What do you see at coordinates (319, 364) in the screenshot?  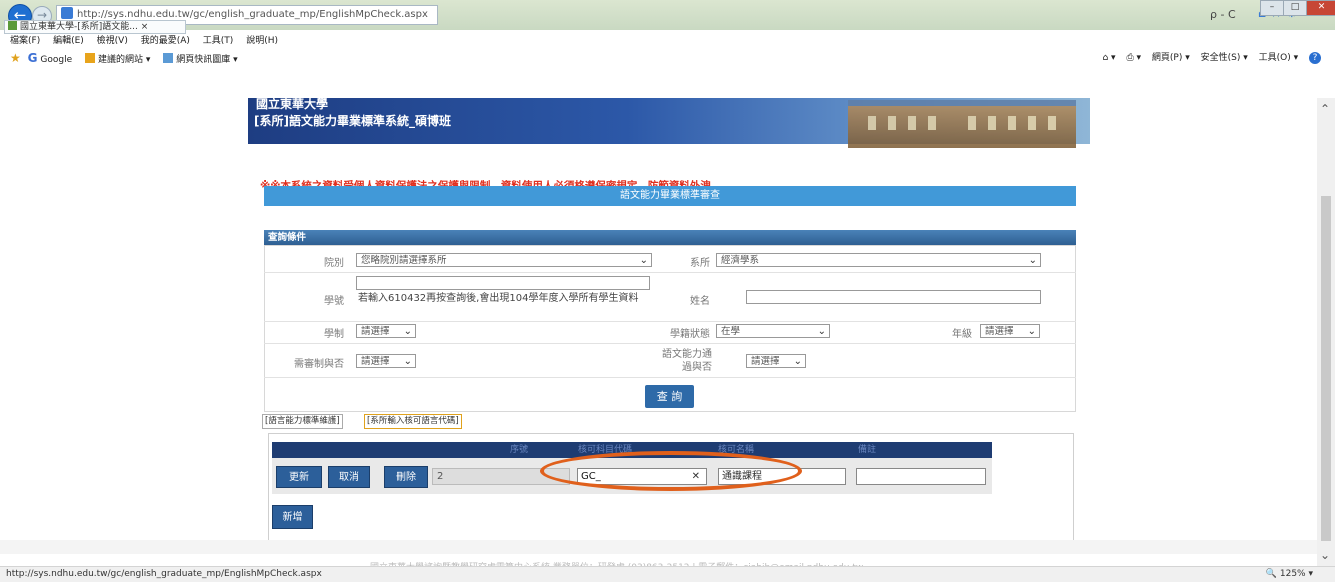 I see `needs-label: 需審制與否` at bounding box center [319, 364].